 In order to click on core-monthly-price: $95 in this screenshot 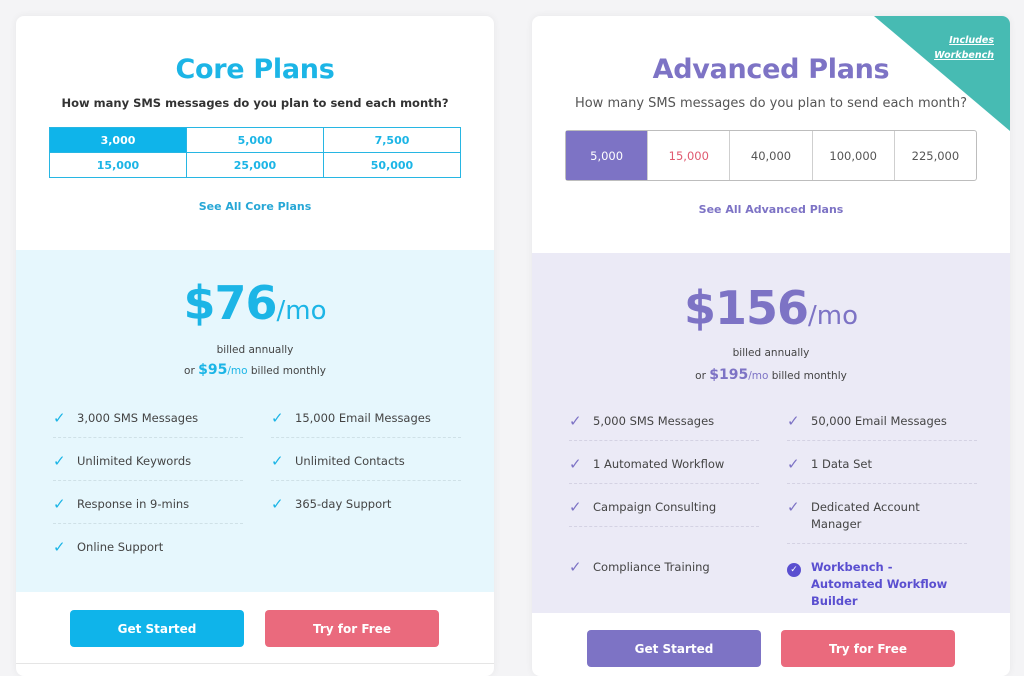, I will do `click(213, 370)`.